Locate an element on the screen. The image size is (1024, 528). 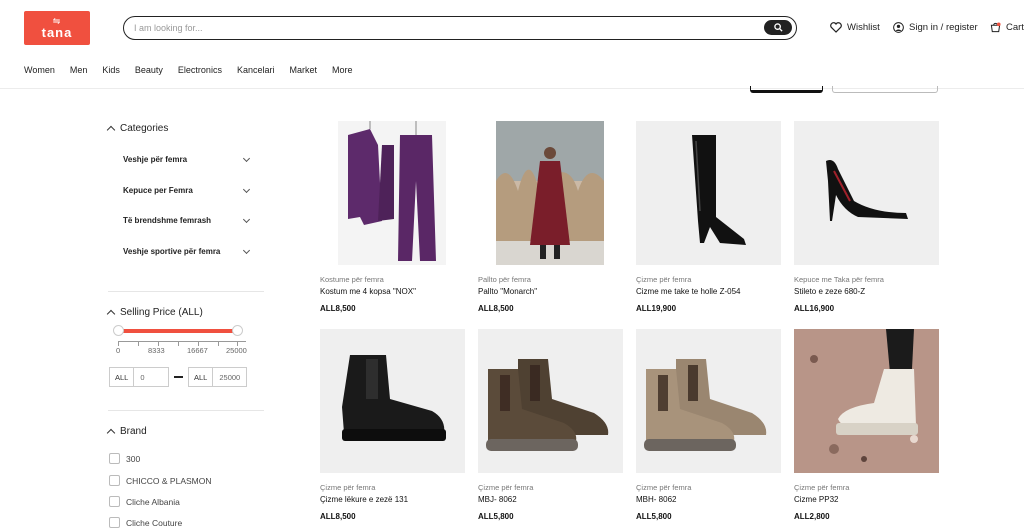
price-max-field: ALL 25000 is located at coordinates (217, 377).